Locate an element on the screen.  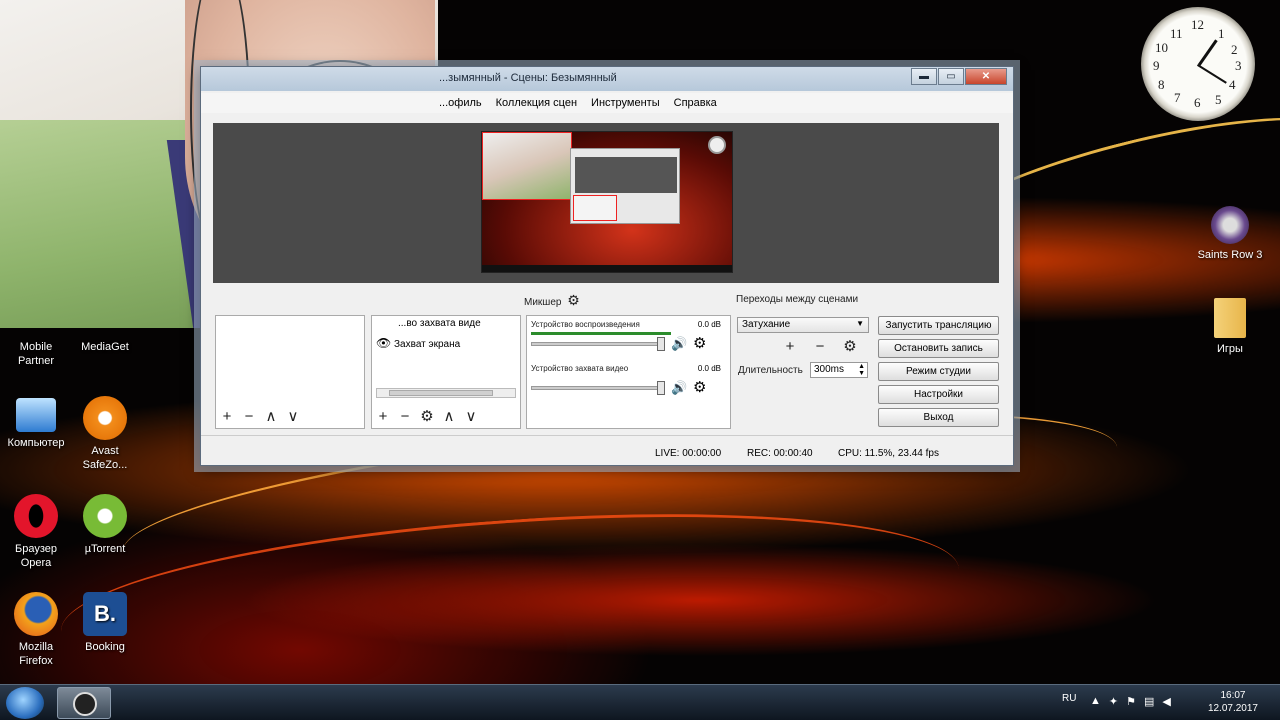
system-tray: RU ▲ ✦ ⚑ ▤ ◀ 16:07 12.07.2017 is located at coordinates (1165, 702).